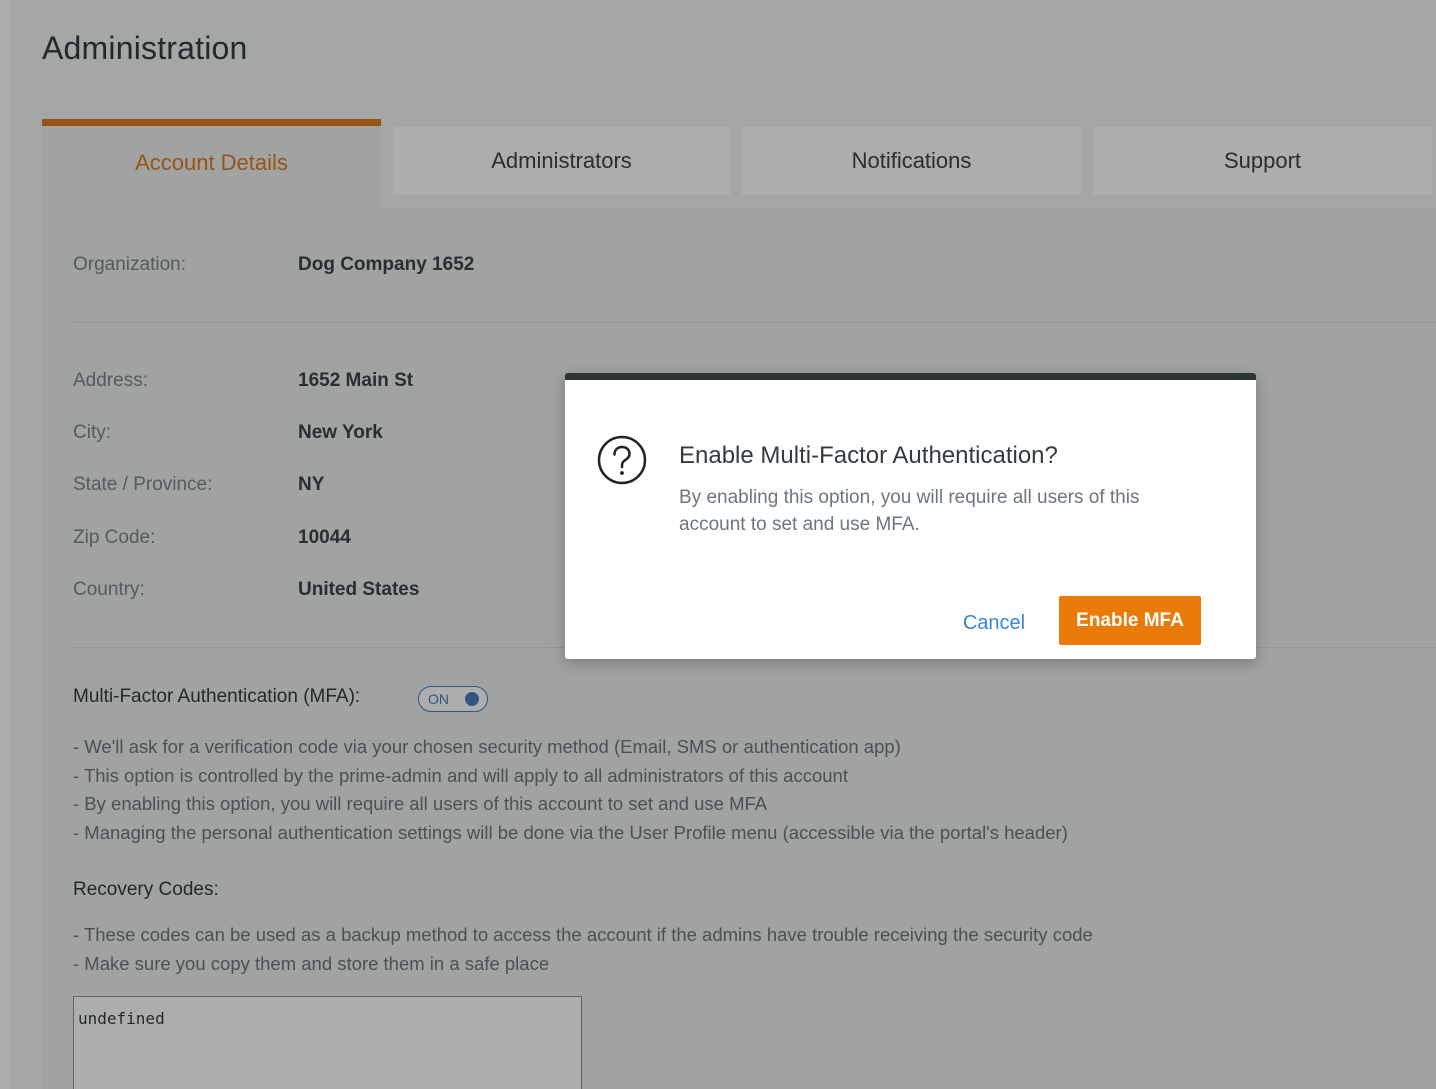 The image size is (1436, 1089). Describe the element at coordinates (868, 455) in the screenshot. I see `dialog-title: Enable Multi-Factor Authentication?` at that location.